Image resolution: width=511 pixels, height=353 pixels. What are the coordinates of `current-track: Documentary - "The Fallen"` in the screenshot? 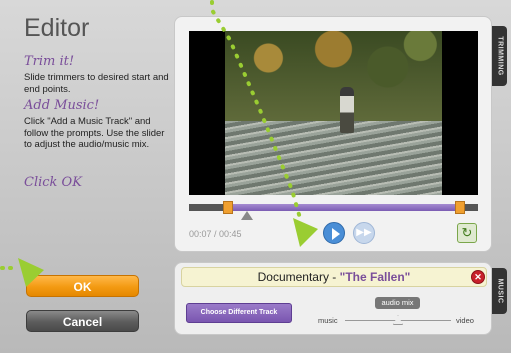 It's located at (334, 277).